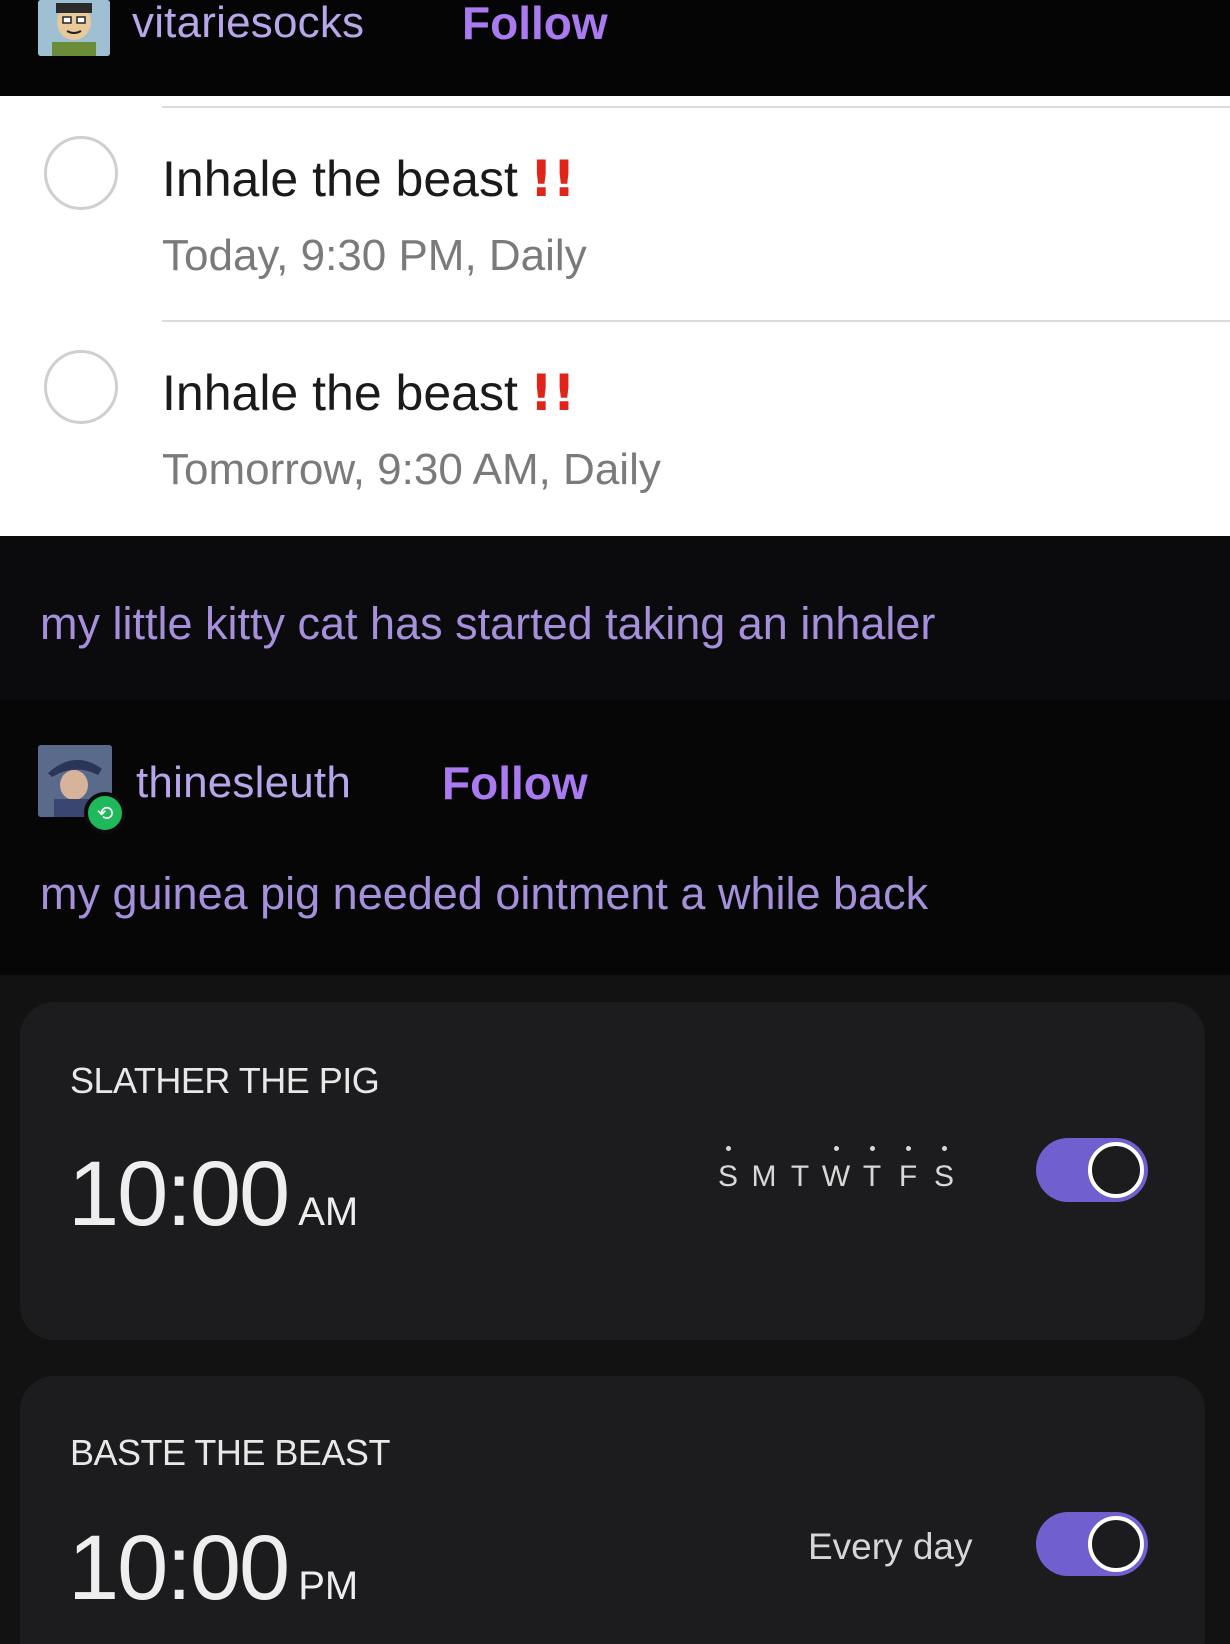  I want to click on alarm-label: SLATHER THE PIG, so click(225, 1080).